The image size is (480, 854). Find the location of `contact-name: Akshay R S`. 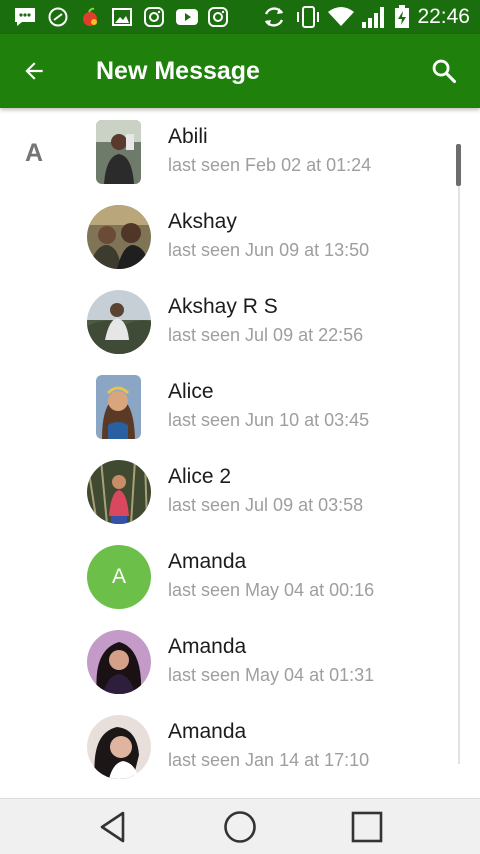

contact-name: Akshay R S is located at coordinates (223, 306).